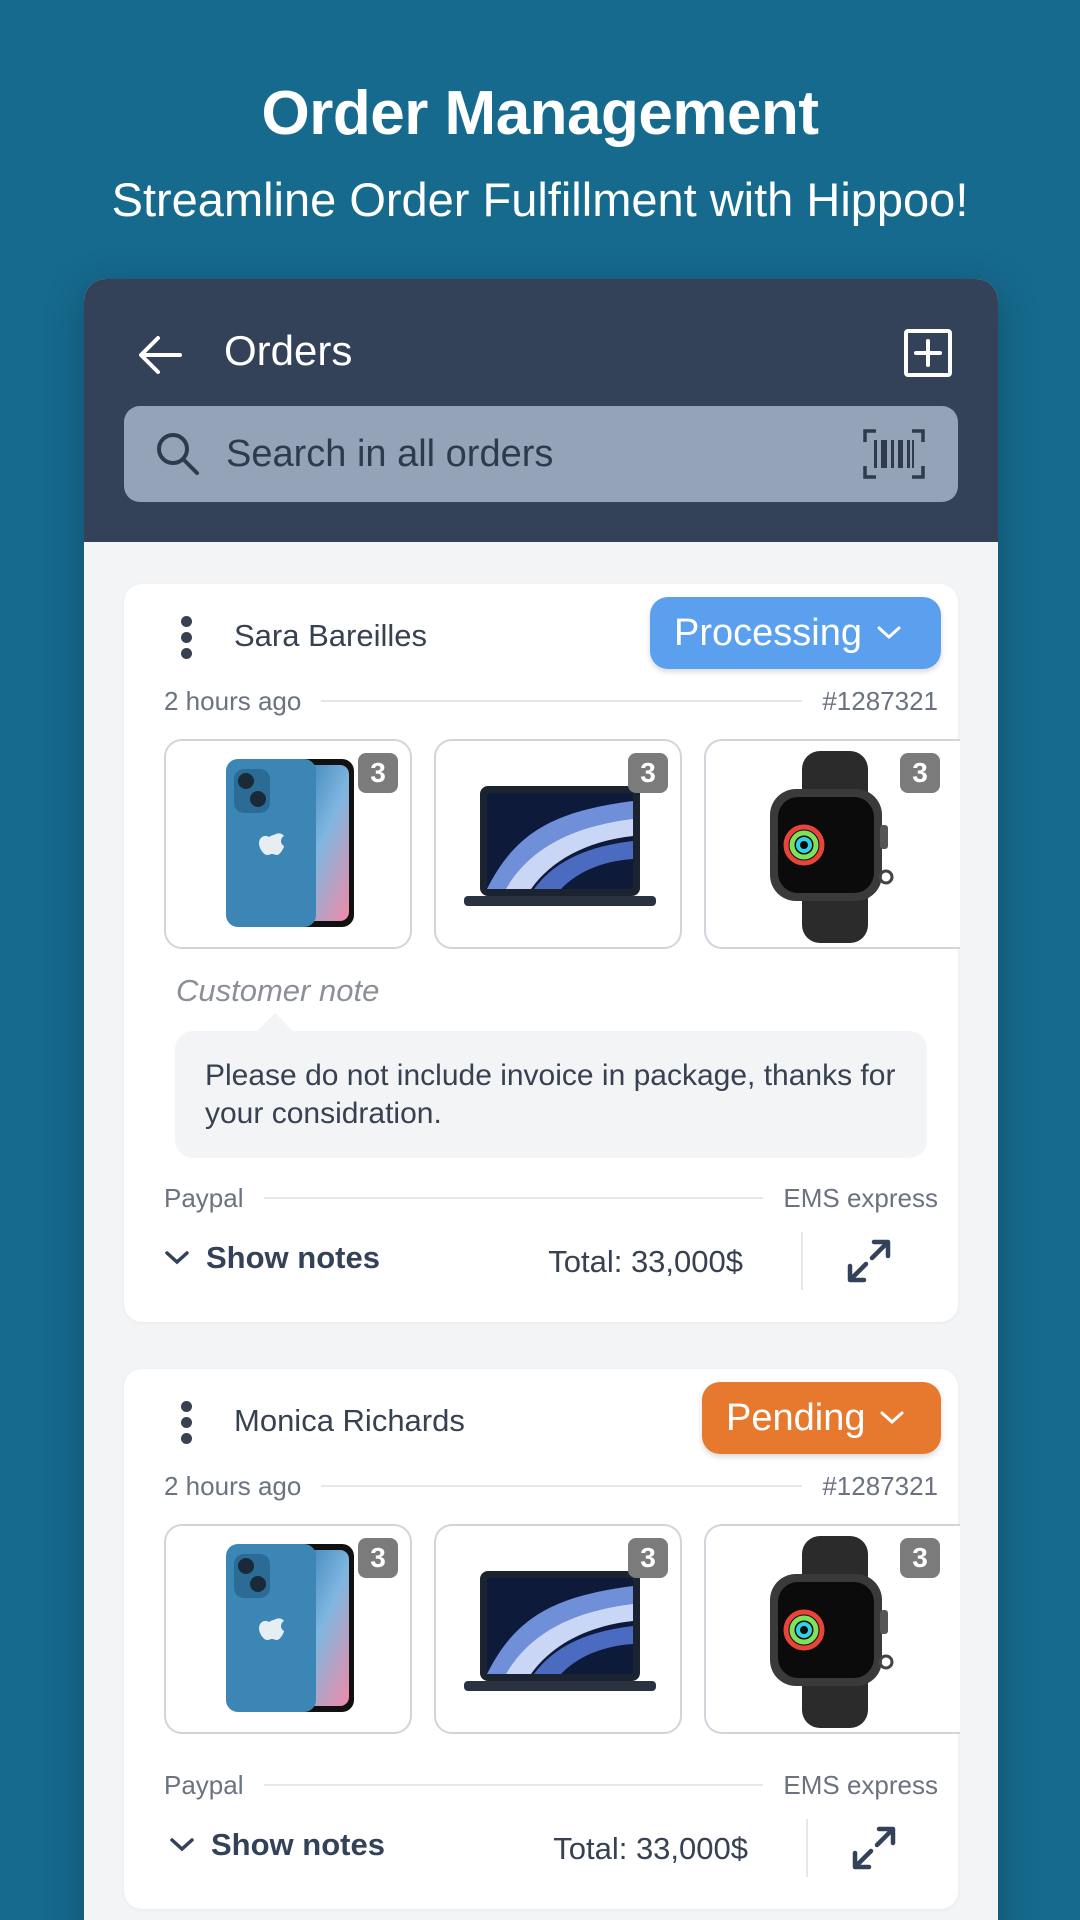 The height and width of the screenshot is (1920, 1080). I want to click on status-dropdown: Pending, so click(821, 1418).